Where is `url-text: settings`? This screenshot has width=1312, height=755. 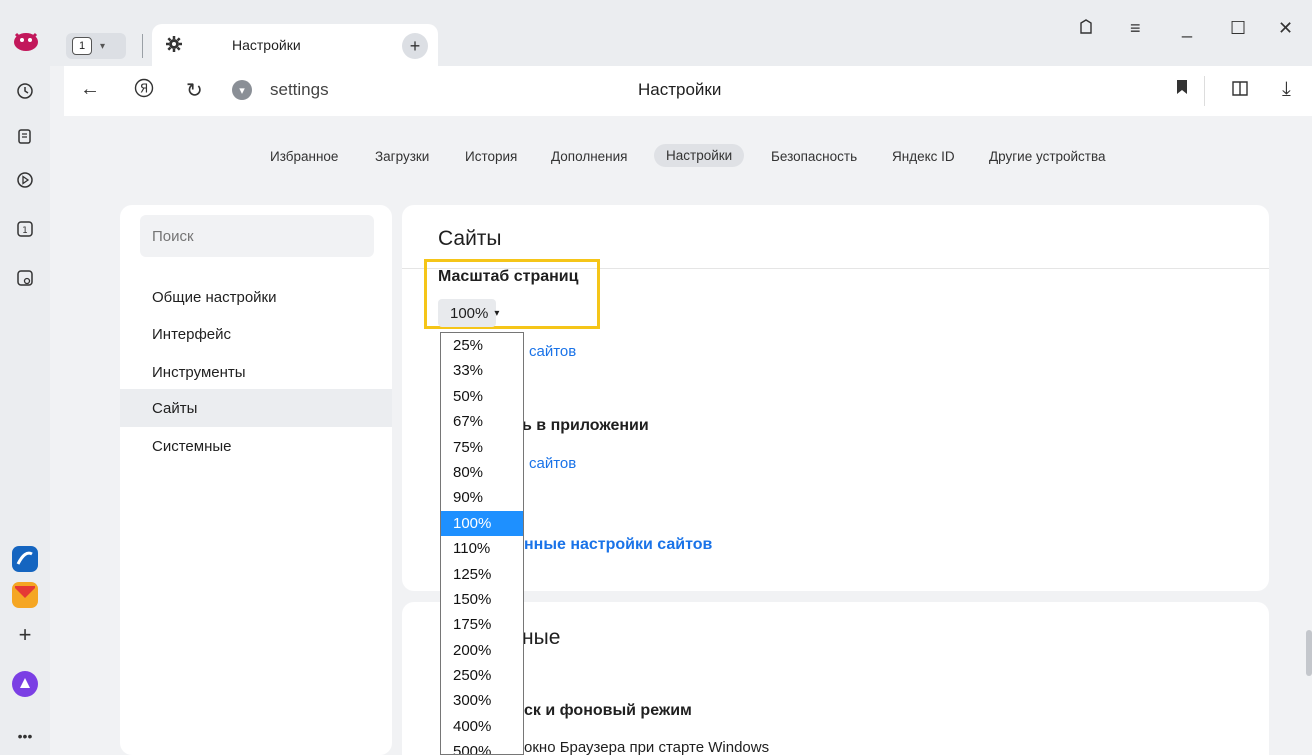
url-text: settings is located at coordinates (299, 90).